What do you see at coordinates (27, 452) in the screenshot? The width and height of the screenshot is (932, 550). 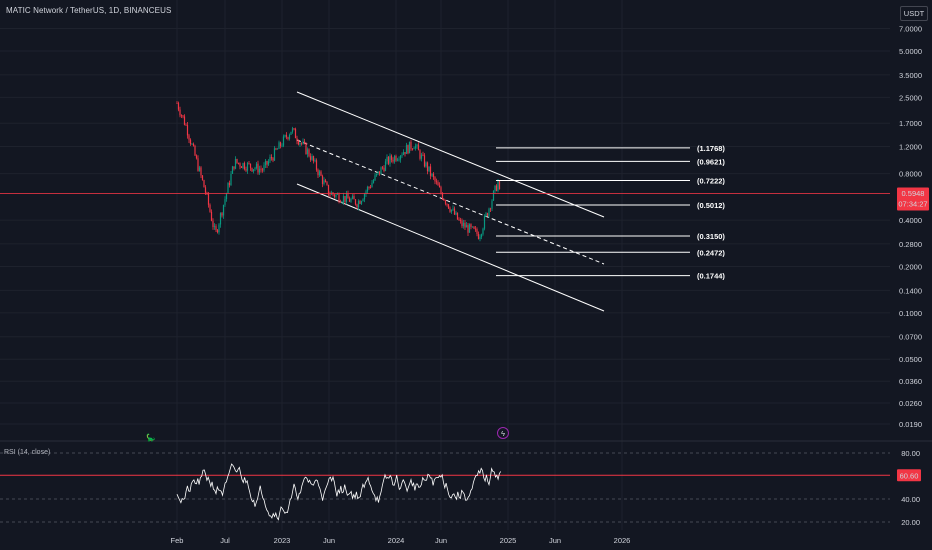 I see `rsi-label: RSI (14, close)` at bounding box center [27, 452].